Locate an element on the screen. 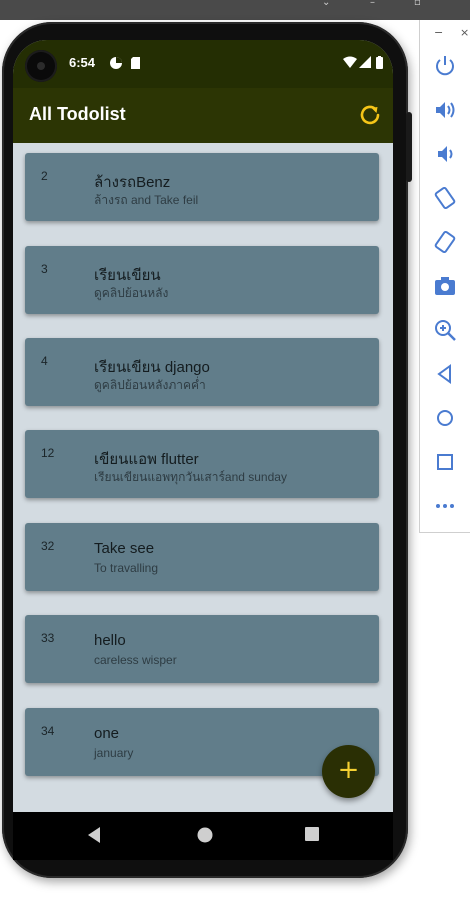 The width and height of the screenshot is (470, 913). status-time: 6:54 is located at coordinates (82, 62).